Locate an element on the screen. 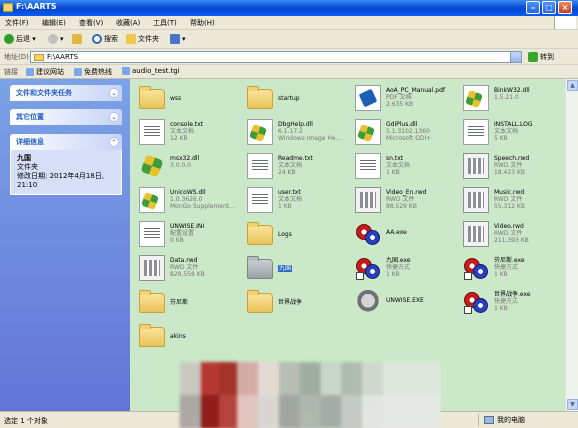 Image resolution: width=578 pixels, height=428 pixels. menu-help: 帮助(H) is located at coordinates (202, 23).